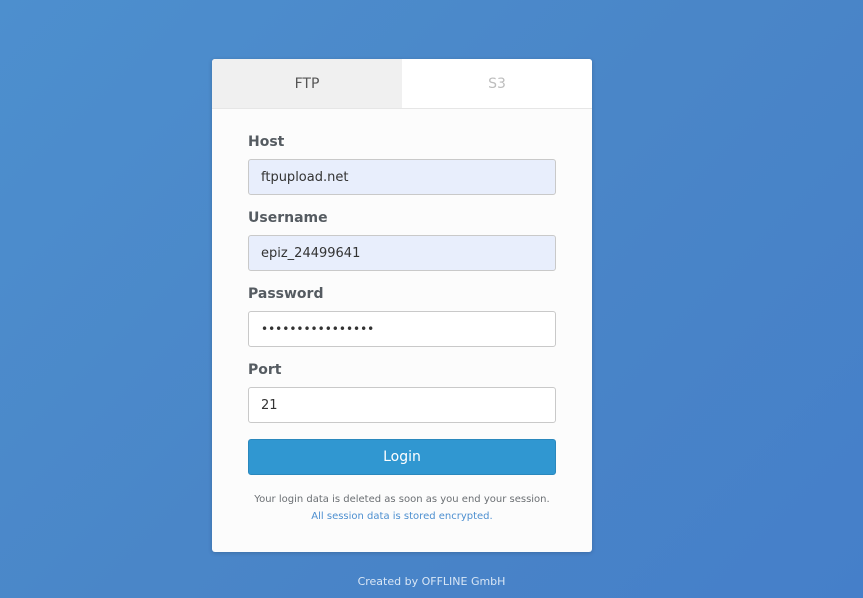 This screenshot has height=598, width=863. I want to click on connection-type-tabs: FTP S3, so click(402, 84).